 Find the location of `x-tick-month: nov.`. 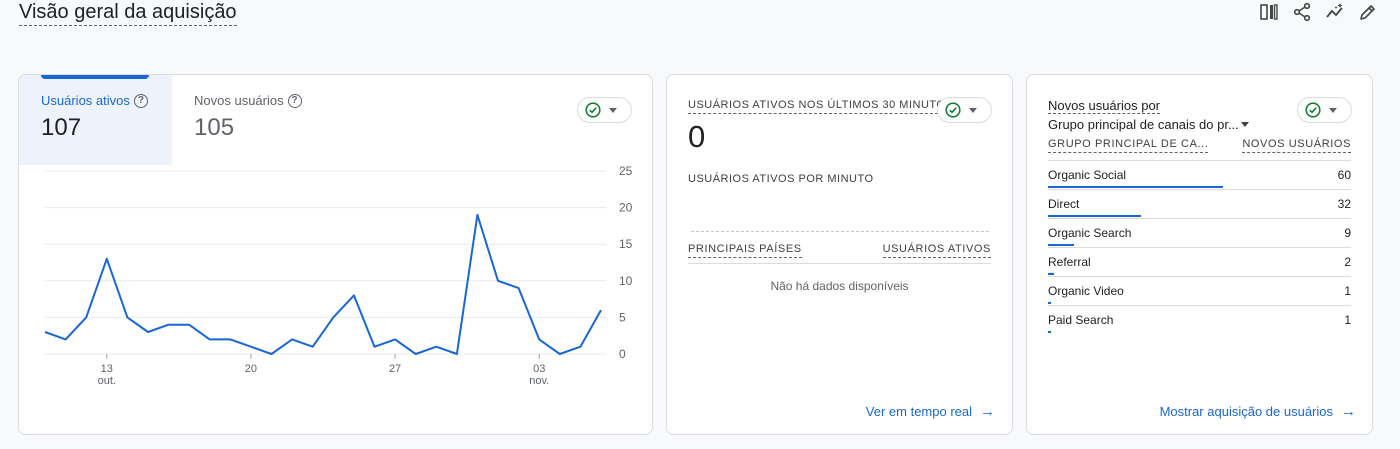

x-tick-month: nov. is located at coordinates (539, 380).